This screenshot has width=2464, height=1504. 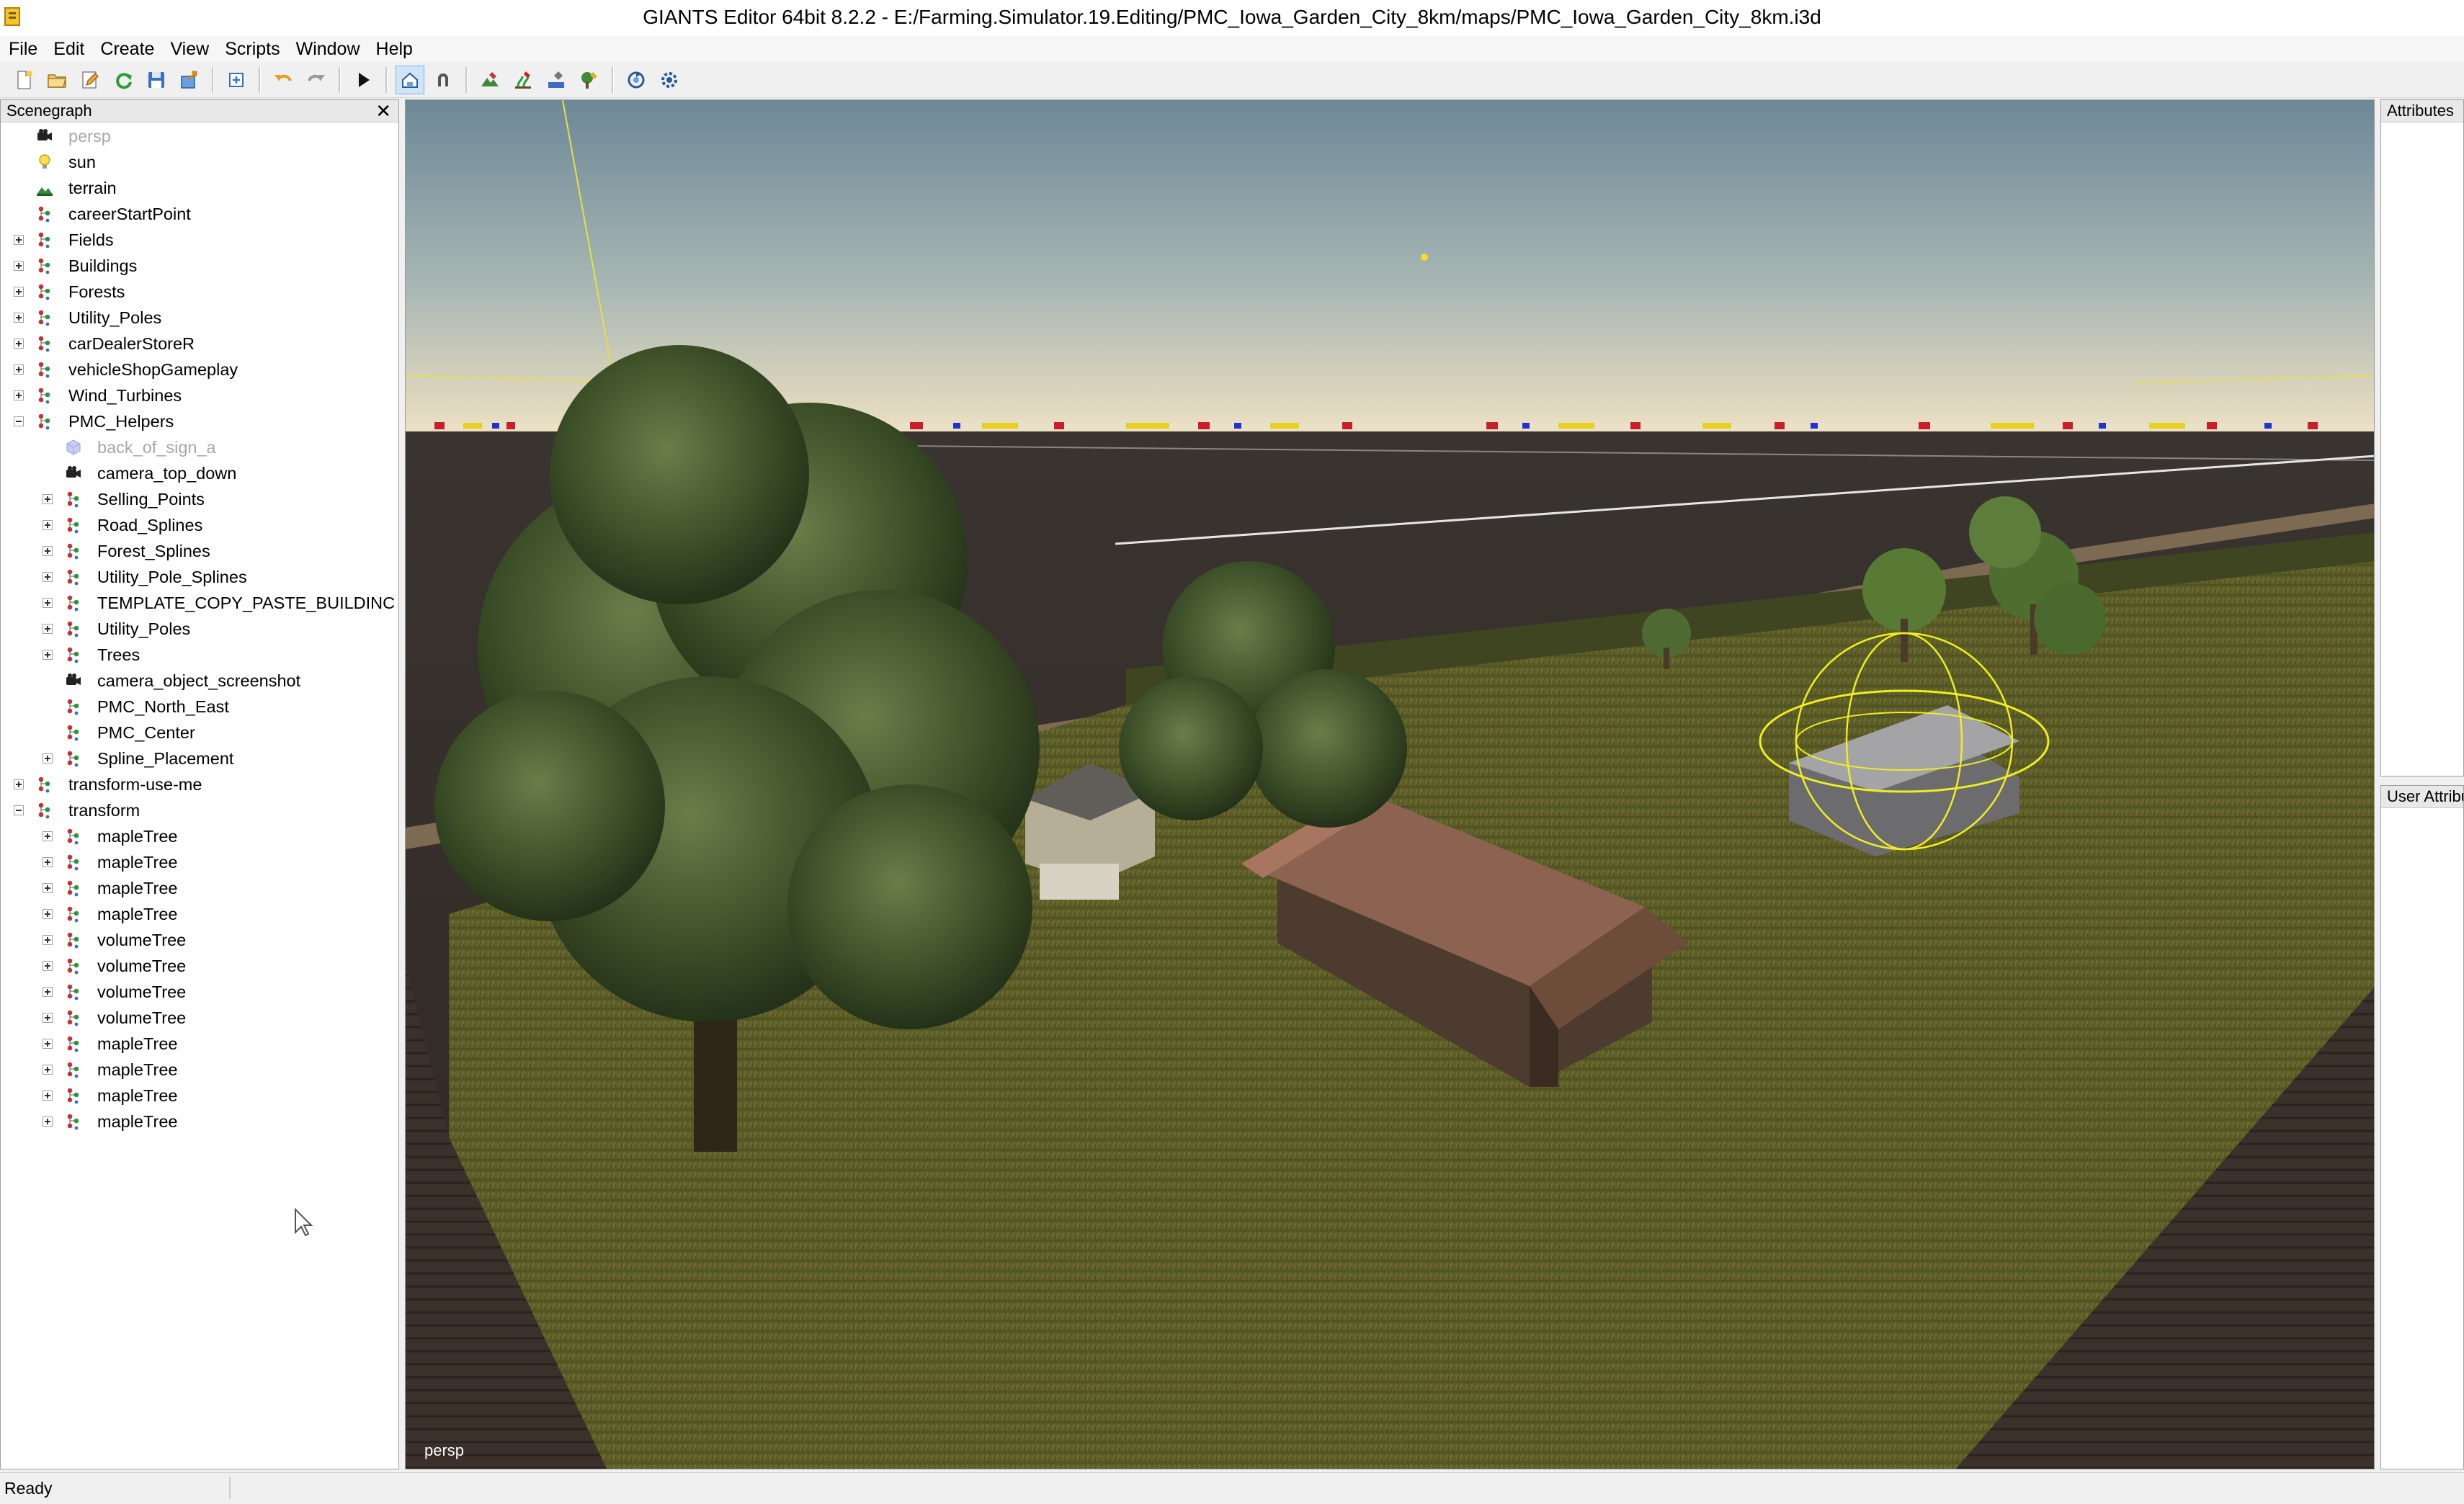 What do you see at coordinates (199, 707) in the screenshot?
I see `tree-row: PMC_North_East` at bounding box center [199, 707].